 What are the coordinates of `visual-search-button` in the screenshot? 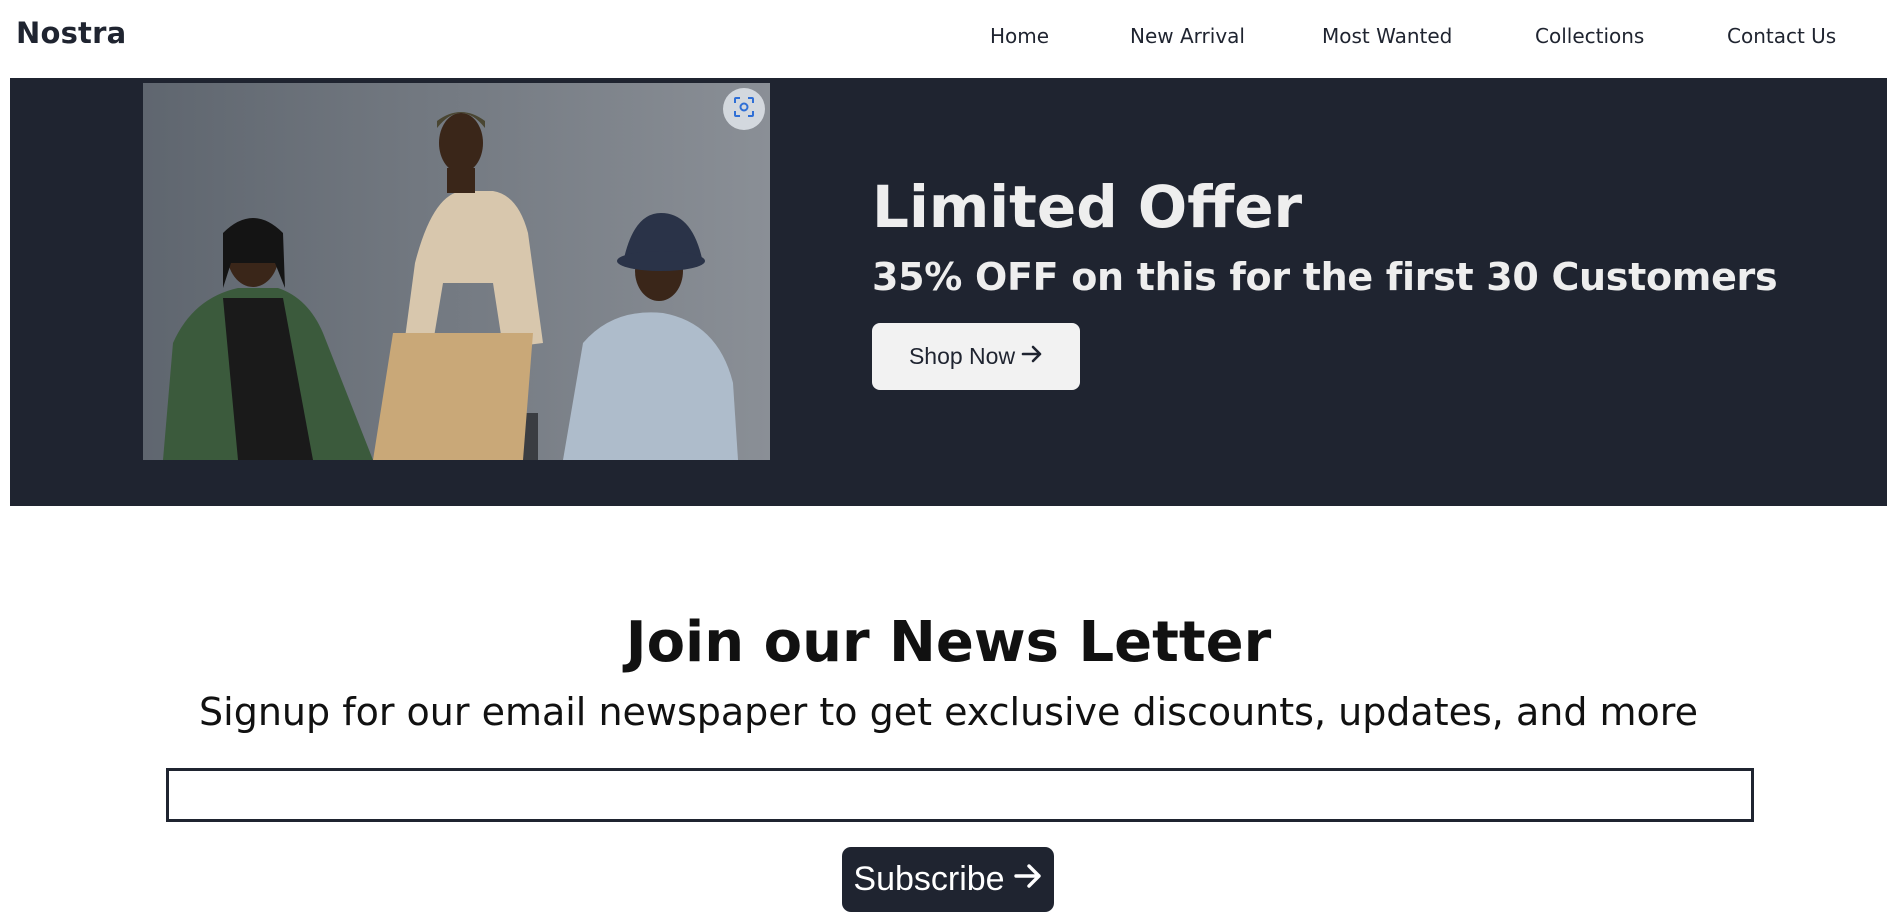 It's located at (744, 109).